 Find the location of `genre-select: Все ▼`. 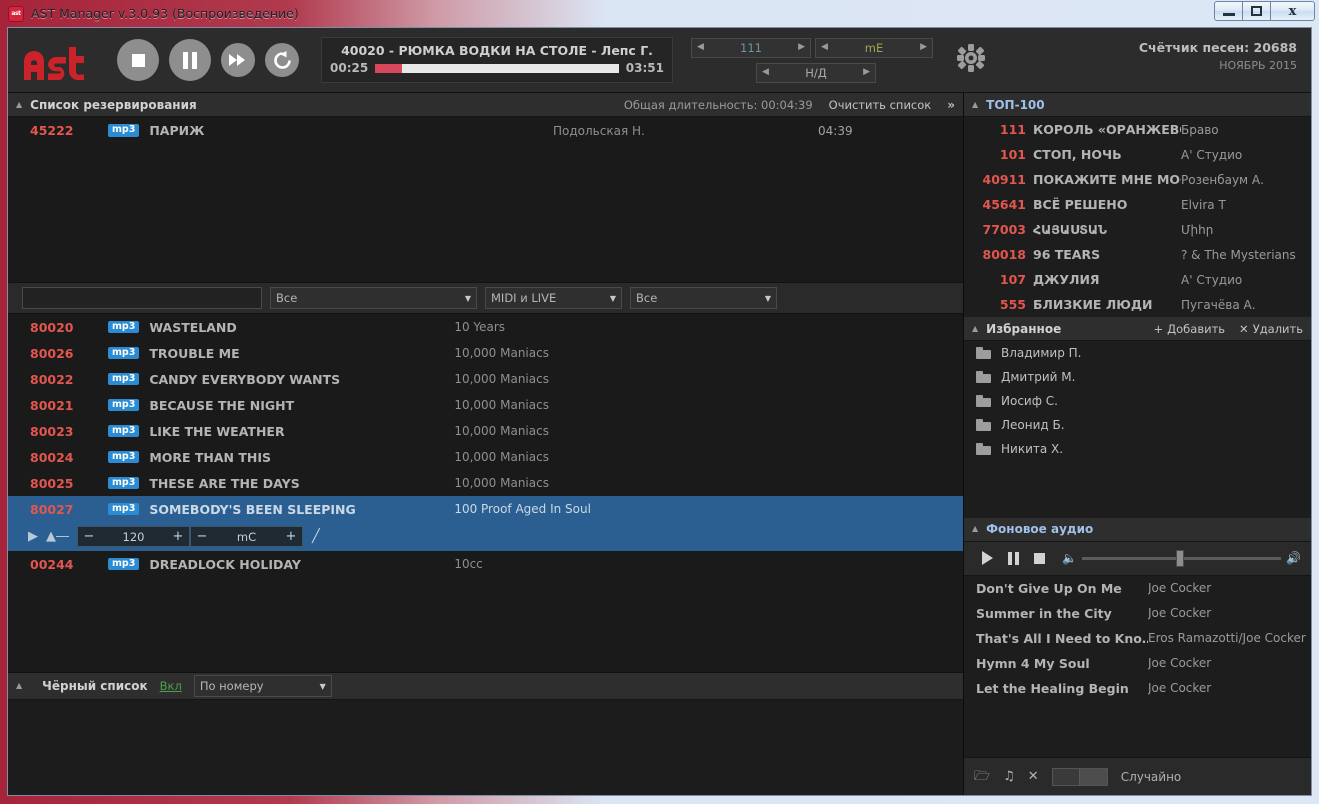

genre-select: Все ▼ is located at coordinates (373, 298).